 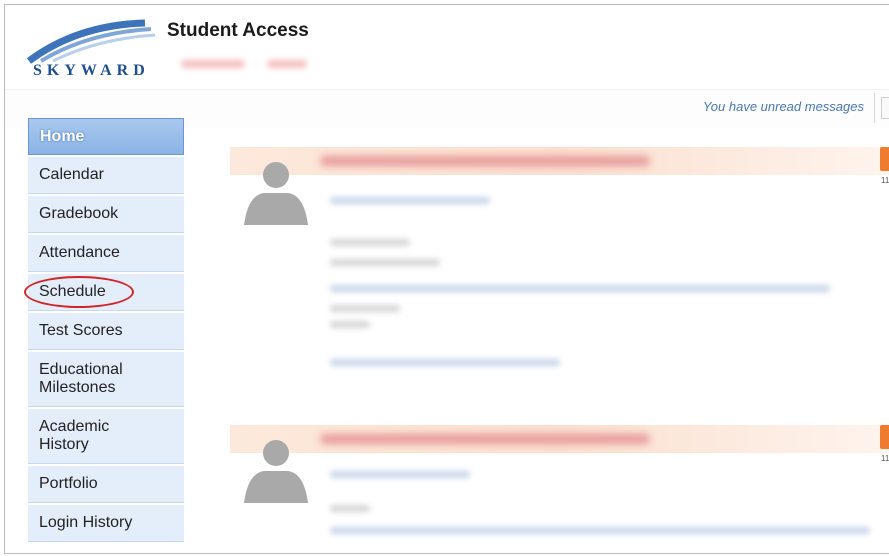 What do you see at coordinates (213, 64) in the screenshot?
I see `blurred-user-name` at bounding box center [213, 64].